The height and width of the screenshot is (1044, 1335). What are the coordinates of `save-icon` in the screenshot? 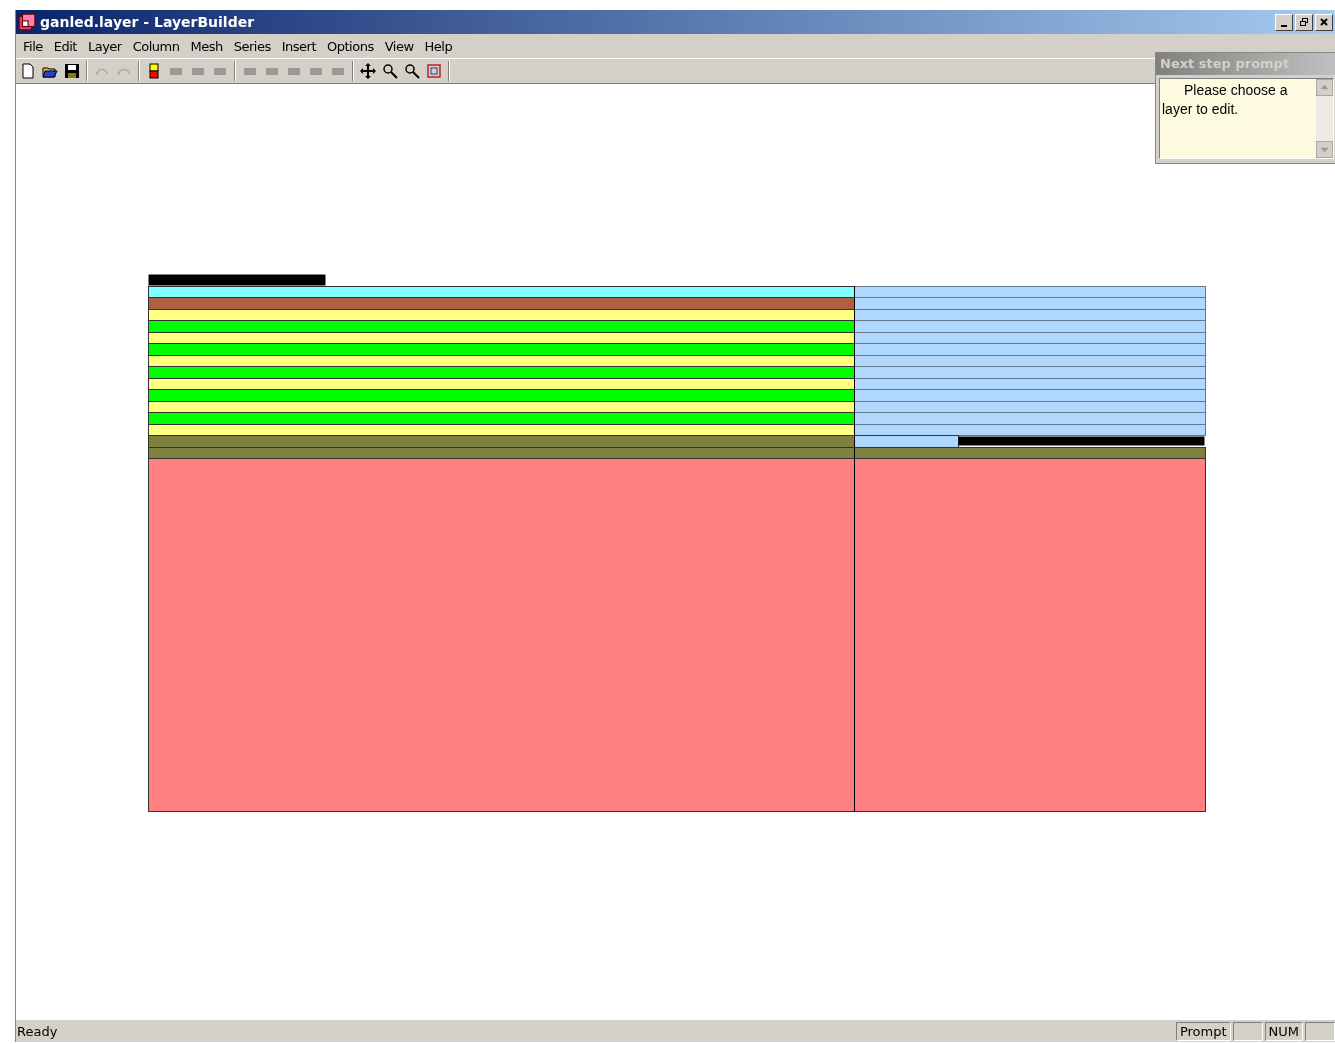 It's located at (72, 71).